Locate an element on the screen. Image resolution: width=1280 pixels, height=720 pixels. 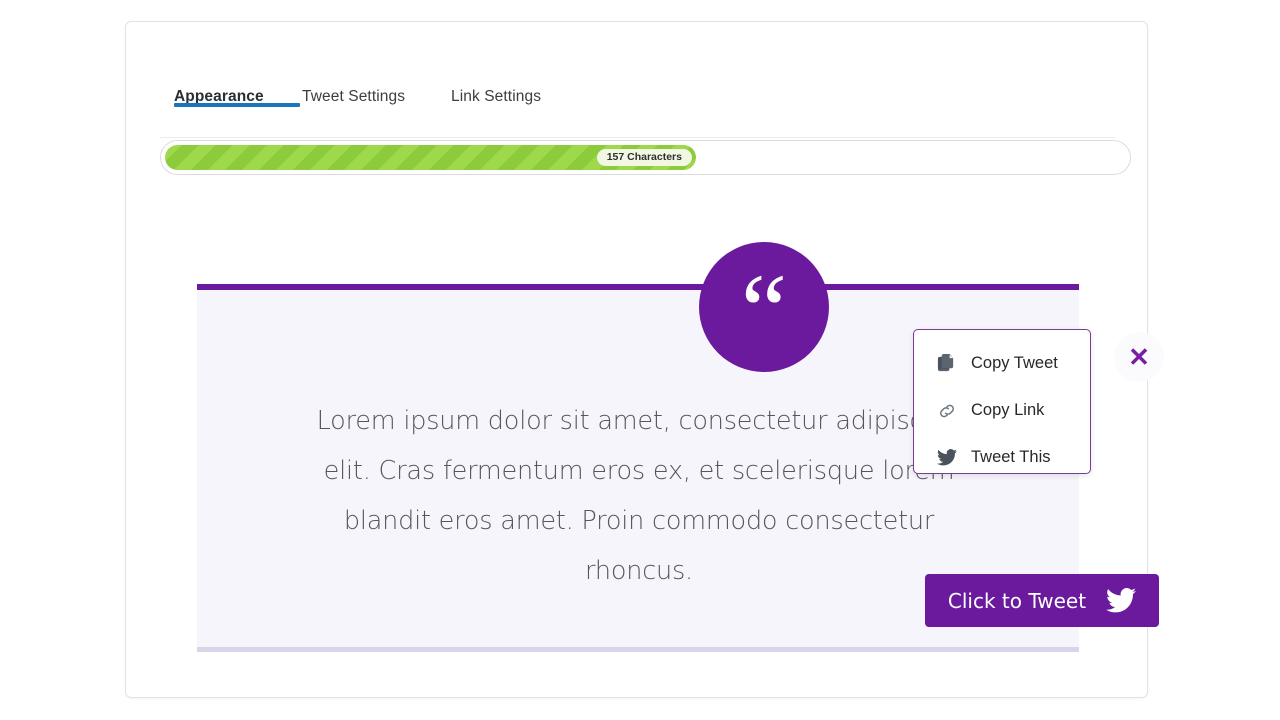
tab-bar: Appearance Tweet Settings Link Settings is located at coordinates (638, 105).